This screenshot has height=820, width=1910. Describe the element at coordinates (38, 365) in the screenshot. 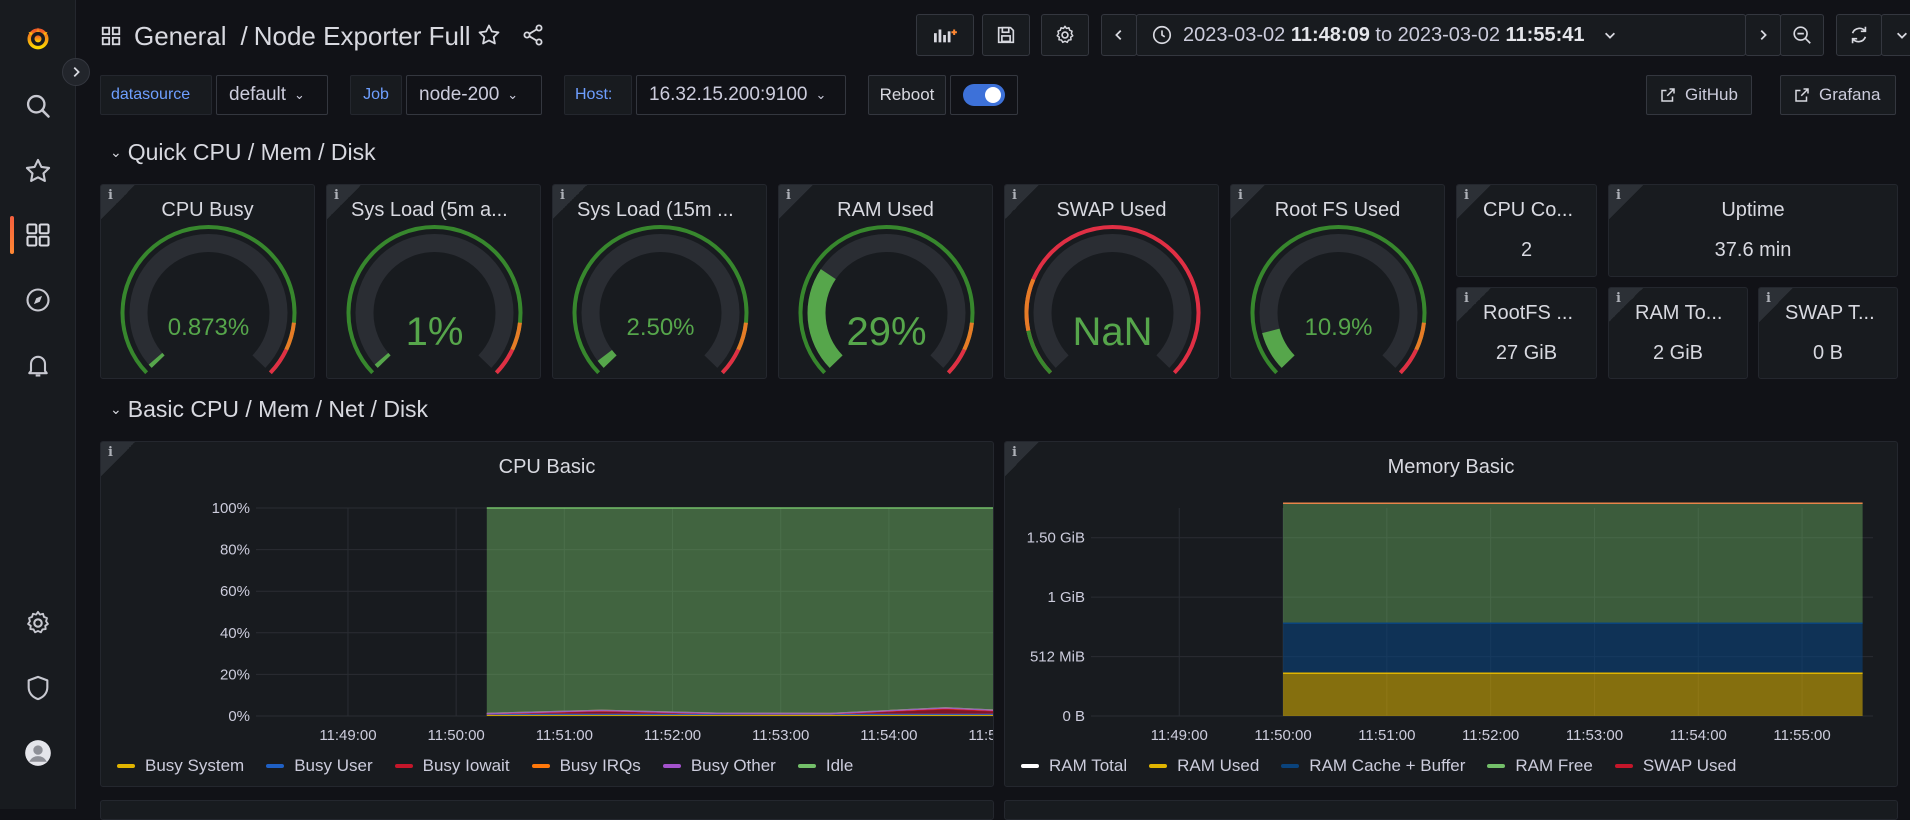

I see `alerting-icon` at that location.